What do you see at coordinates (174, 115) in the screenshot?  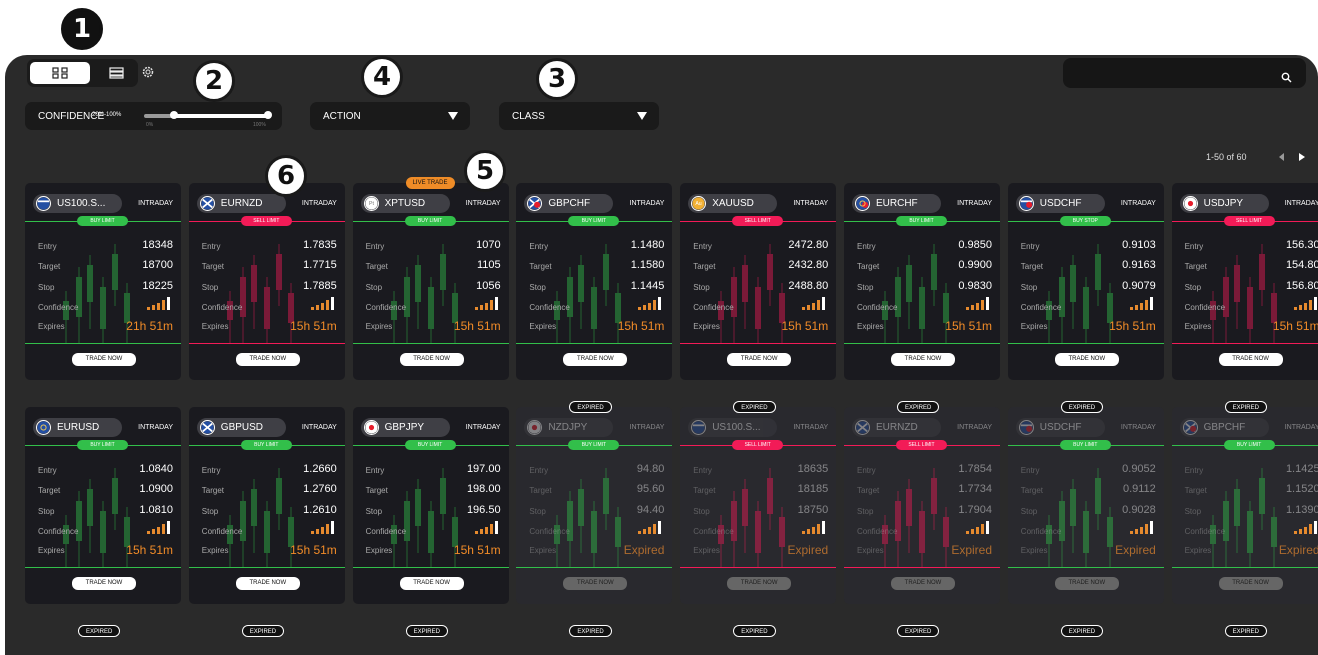 I see `confidence-slider-min-thumb` at bounding box center [174, 115].